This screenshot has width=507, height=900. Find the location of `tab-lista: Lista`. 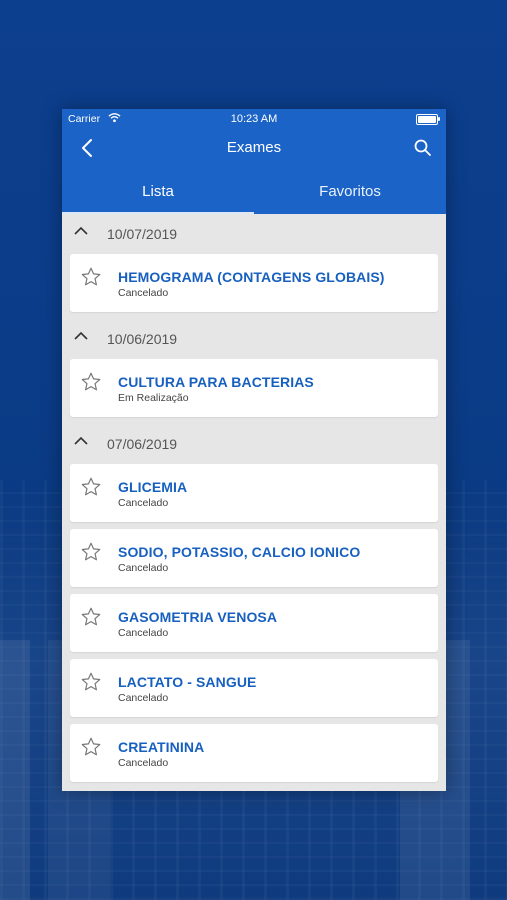

tab-lista: Lista is located at coordinates (158, 191).